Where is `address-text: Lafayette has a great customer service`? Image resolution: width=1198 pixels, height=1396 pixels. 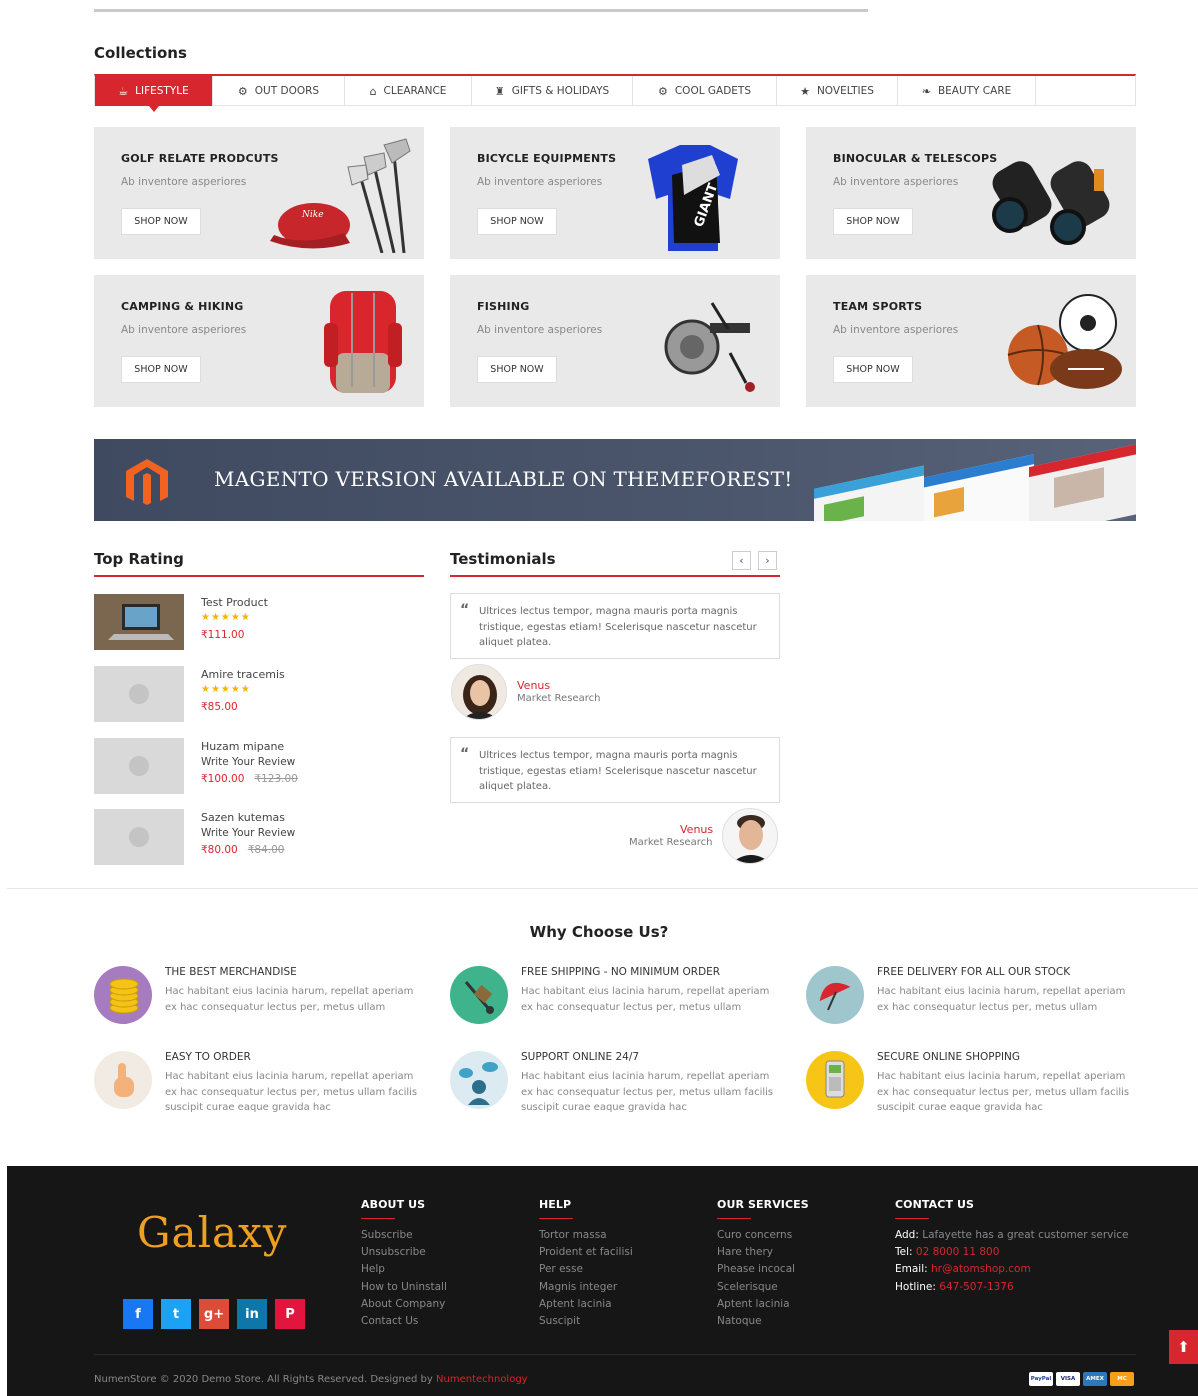 address-text: Lafayette has a great customer service is located at coordinates (1025, 1235).